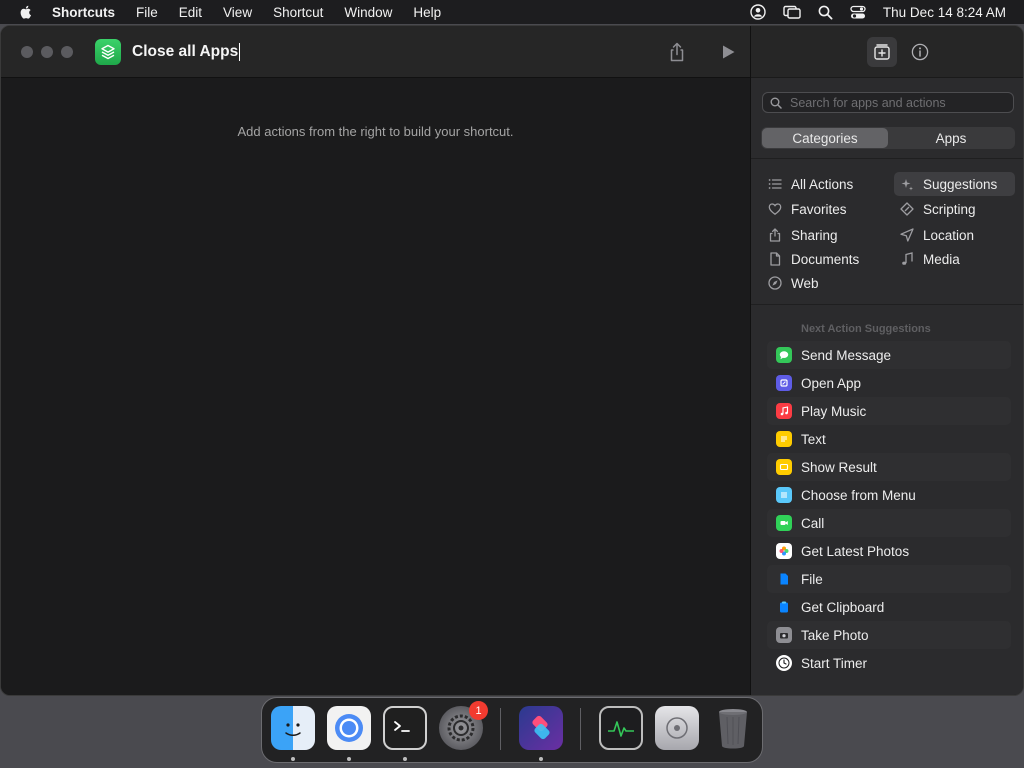 This screenshot has height=768, width=1024. I want to click on zoom-window-button, so click(67, 51).